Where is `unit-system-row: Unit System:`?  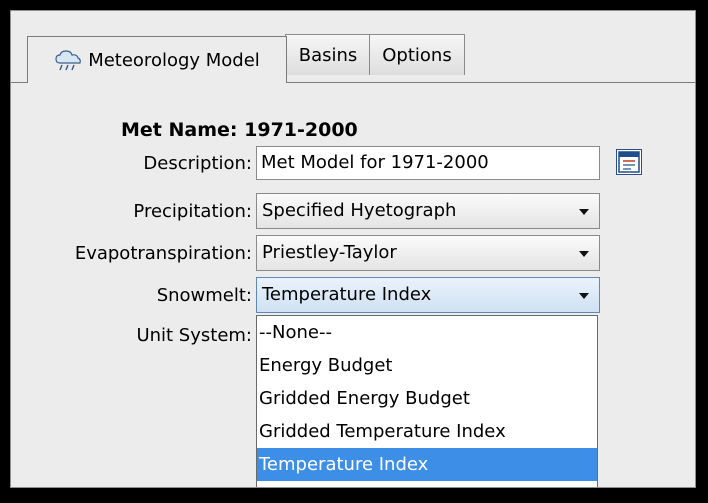 unit-system-row: Unit System: is located at coordinates (133, 335).